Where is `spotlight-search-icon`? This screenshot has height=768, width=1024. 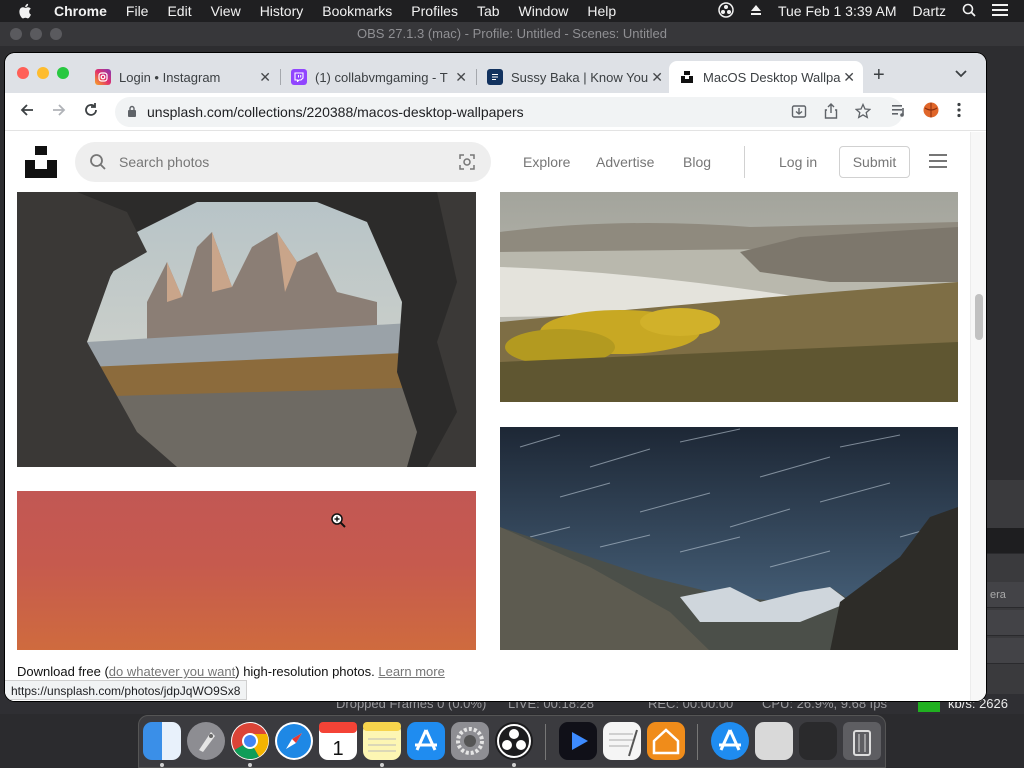
spotlight-search-icon is located at coordinates (969, 11).